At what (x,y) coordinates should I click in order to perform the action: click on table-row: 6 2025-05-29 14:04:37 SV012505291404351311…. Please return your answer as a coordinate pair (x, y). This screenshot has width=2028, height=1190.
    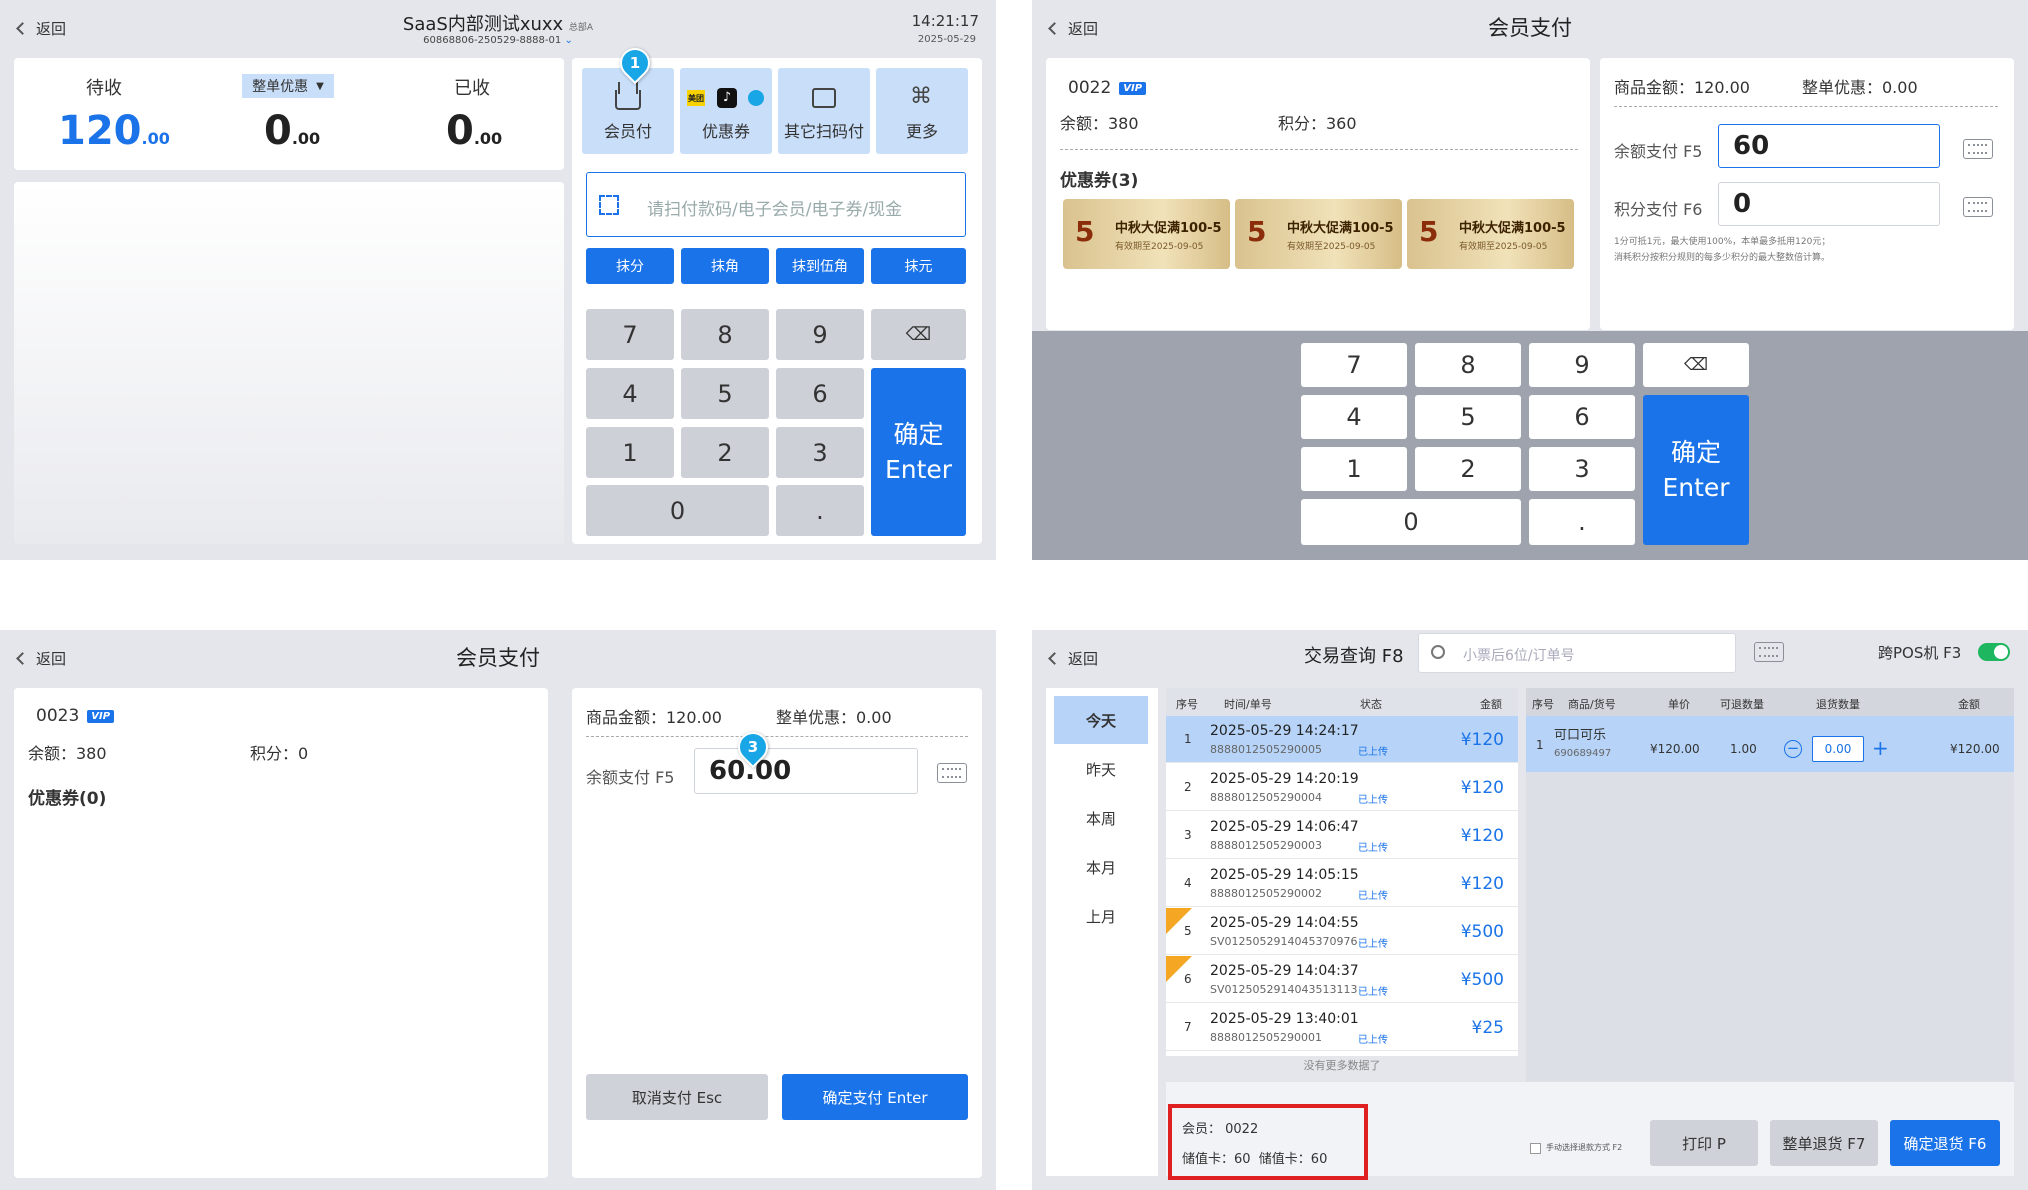
    Looking at the image, I should click on (1342, 979).